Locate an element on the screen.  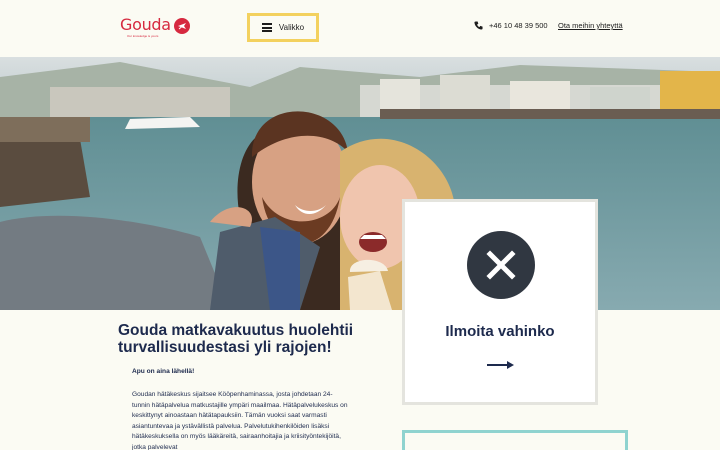
subheading: Apu on aina lähellä! is located at coordinates (163, 371).